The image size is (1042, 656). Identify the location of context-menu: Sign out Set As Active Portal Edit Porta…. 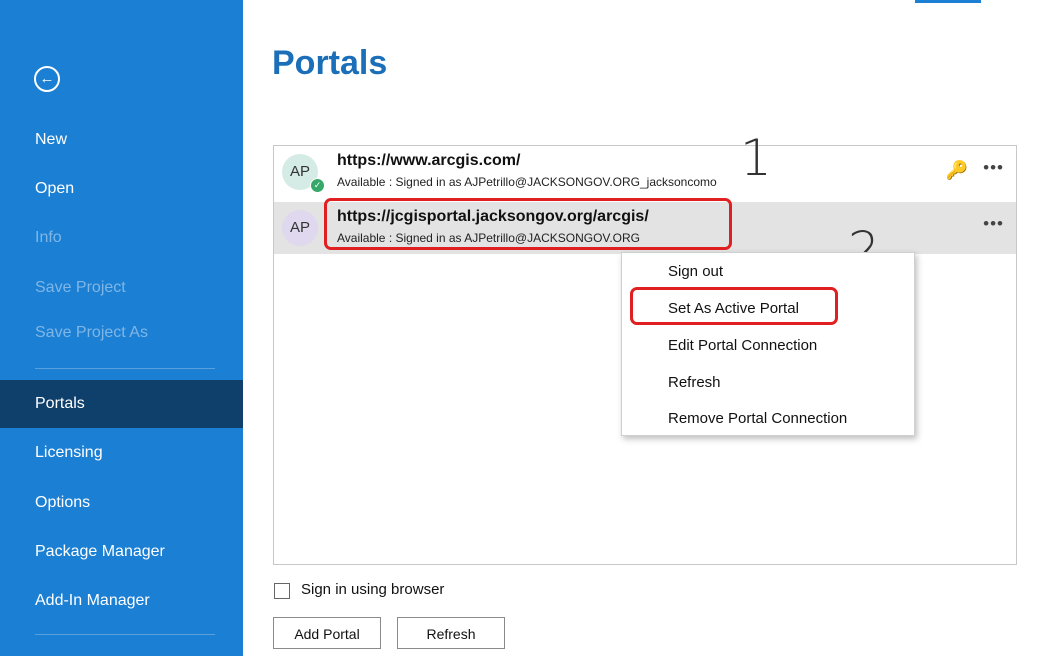
(768, 344).